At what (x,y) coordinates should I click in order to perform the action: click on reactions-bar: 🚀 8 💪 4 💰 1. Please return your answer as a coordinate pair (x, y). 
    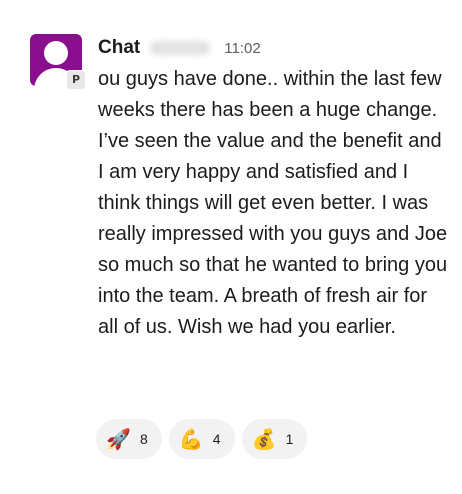
    Looking at the image, I should click on (202, 439).